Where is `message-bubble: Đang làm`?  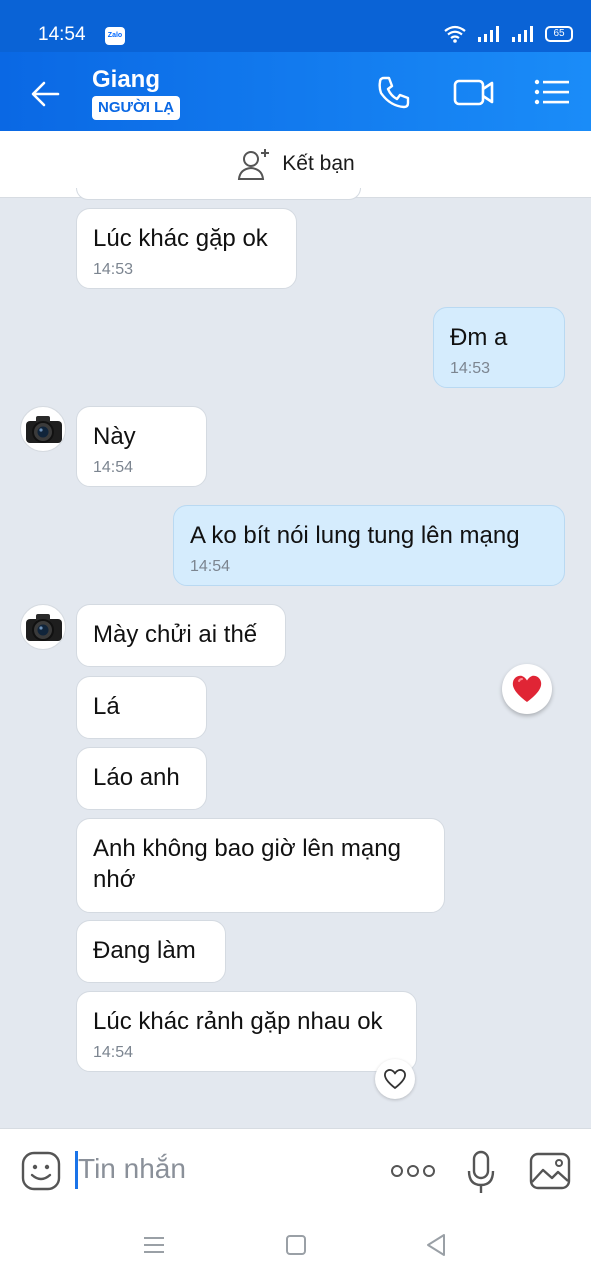
message-bubble: Đang làm is located at coordinates (151, 951).